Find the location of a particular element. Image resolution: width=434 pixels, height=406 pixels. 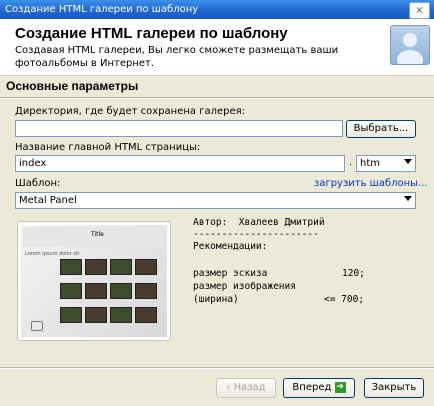

image-size-label: размер изображения is located at coordinates (244, 286).